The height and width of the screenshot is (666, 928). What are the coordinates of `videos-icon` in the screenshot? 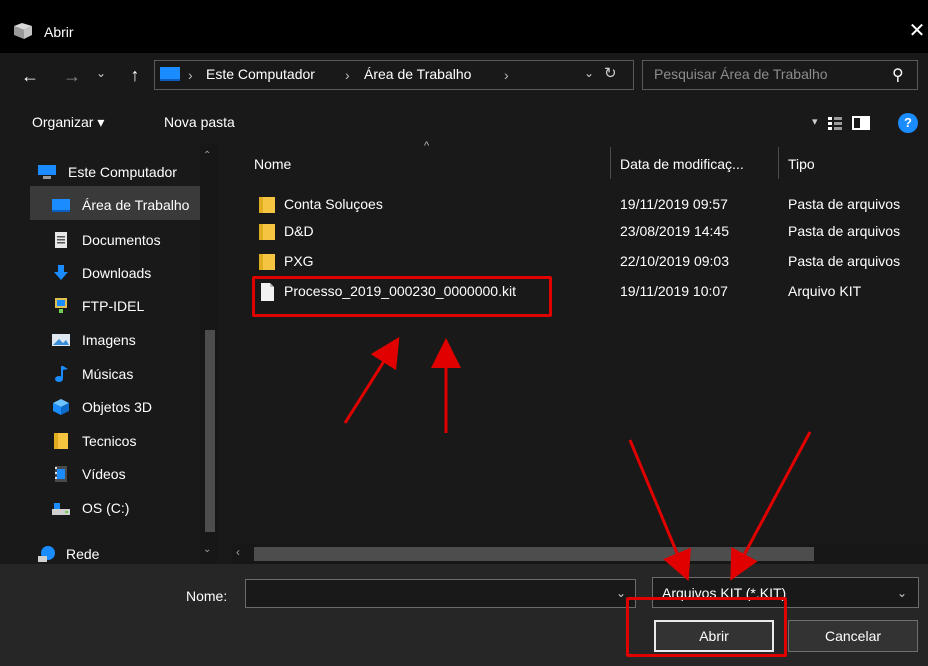 It's located at (61, 474).